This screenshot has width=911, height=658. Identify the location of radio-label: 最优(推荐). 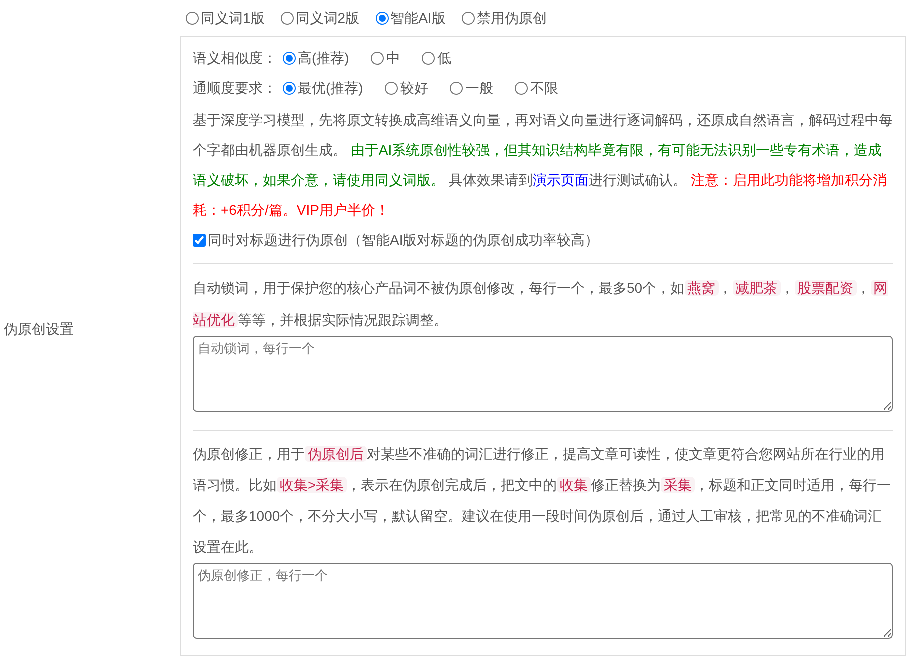
(331, 88).